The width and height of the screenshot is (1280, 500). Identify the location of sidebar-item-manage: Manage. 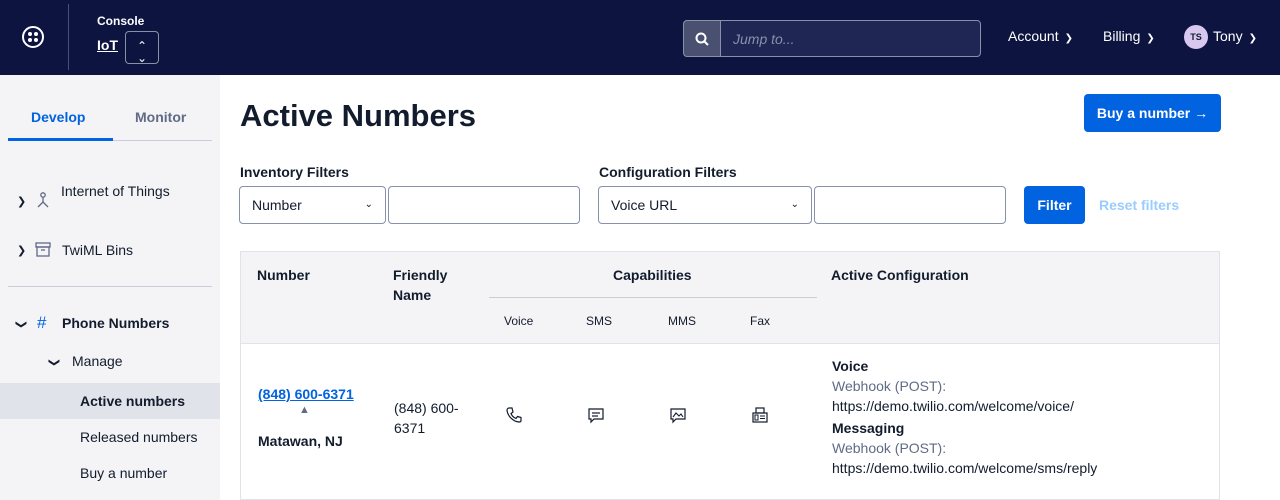
(97, 361).